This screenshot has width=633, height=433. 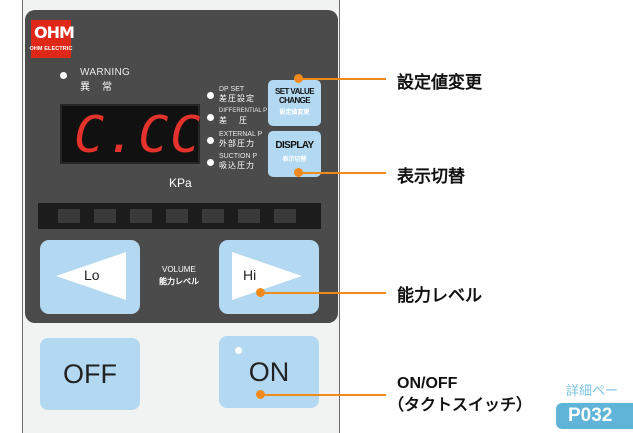 I want to click on callout-line-display, so click(x=342, y=173).